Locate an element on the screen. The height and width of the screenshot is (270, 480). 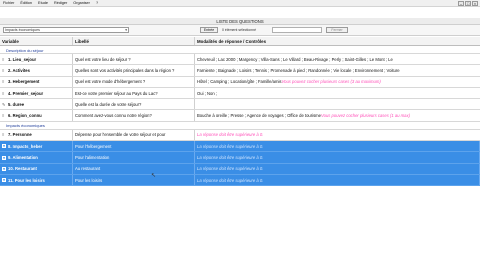
section-description-sejour: Description du séjour is located at coordinates (240, 50).